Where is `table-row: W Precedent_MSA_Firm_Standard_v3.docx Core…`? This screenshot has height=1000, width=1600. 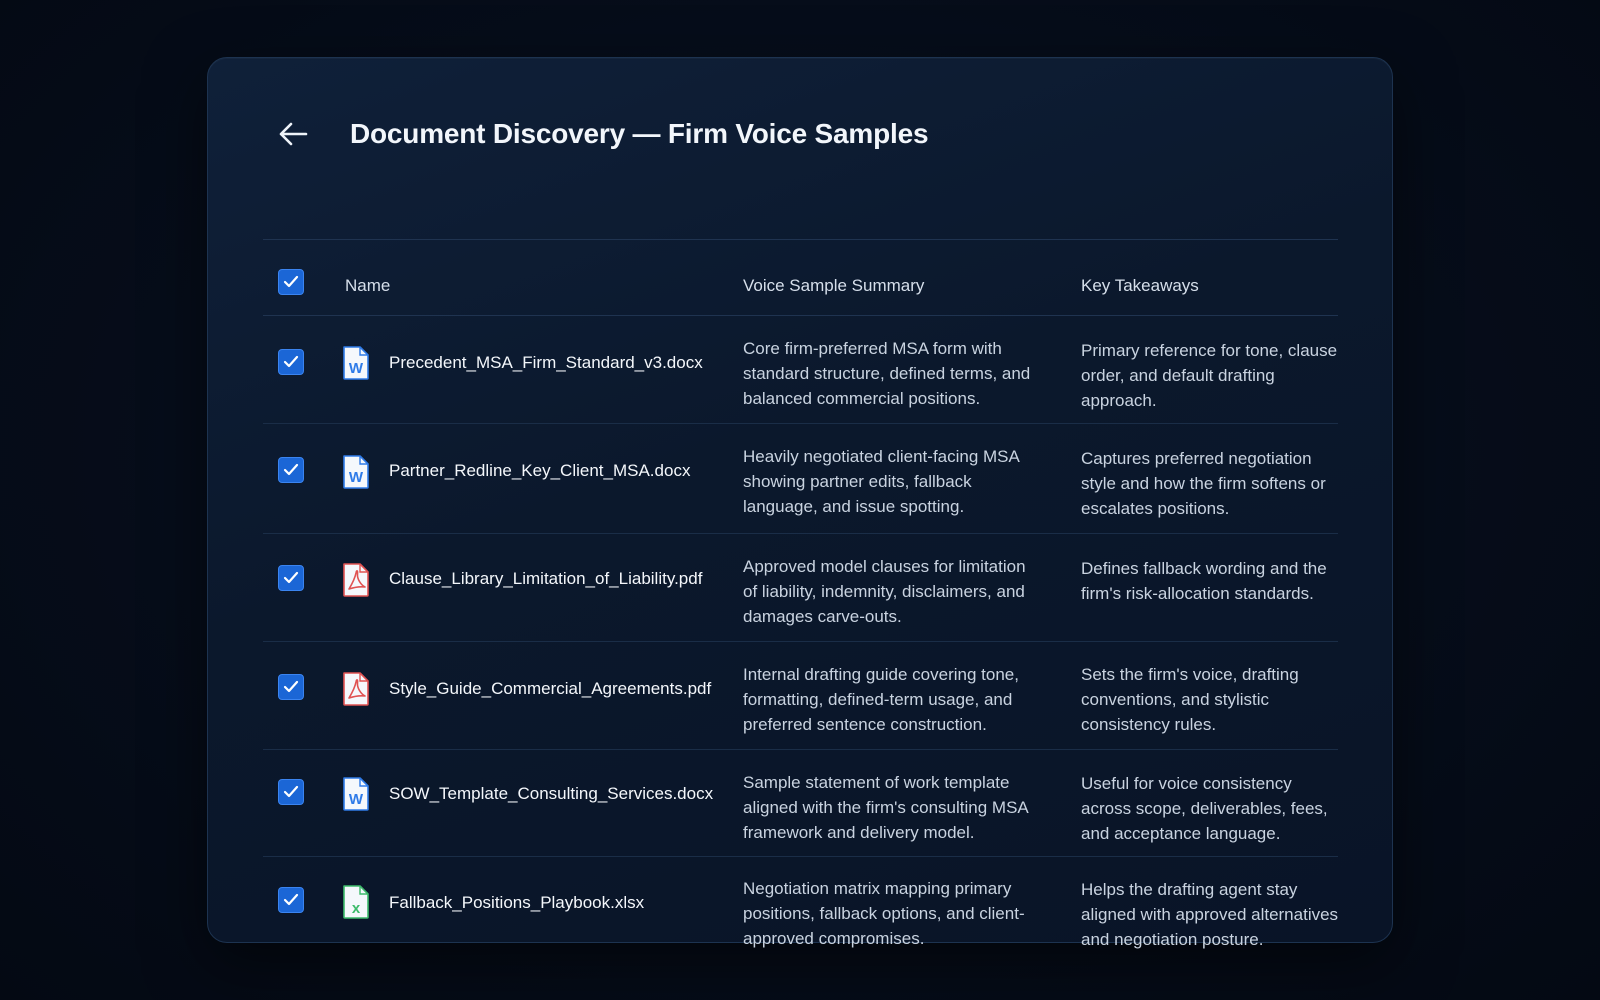
table-row: W Precedent_MSA_Firm_Standard_v3.docx Core… is located at coordinates (800, 370).